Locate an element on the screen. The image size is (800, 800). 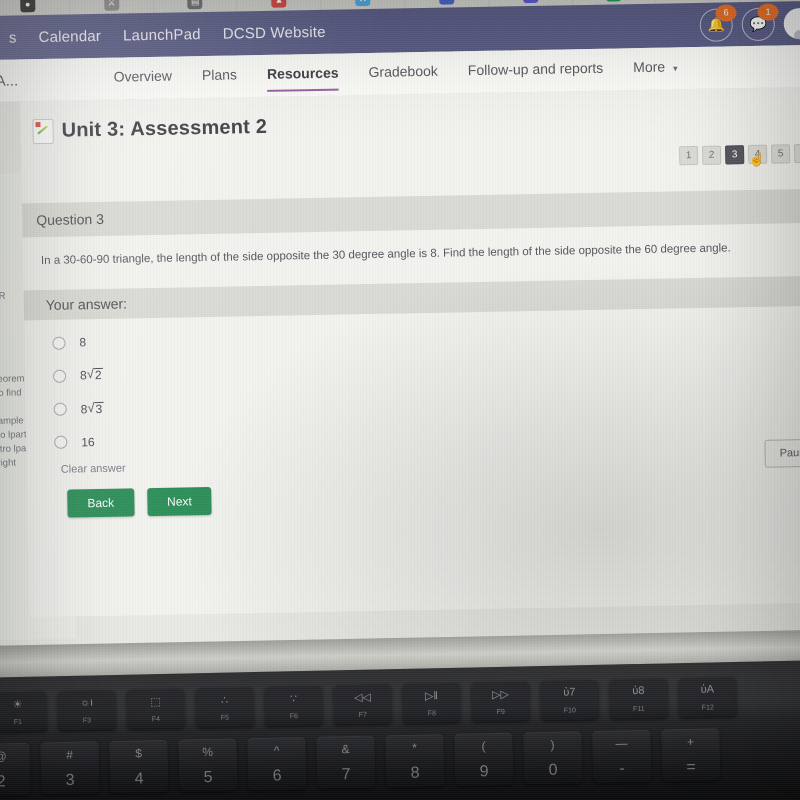
key-glyph: ὐ8 is located at coordinates (638, 691).